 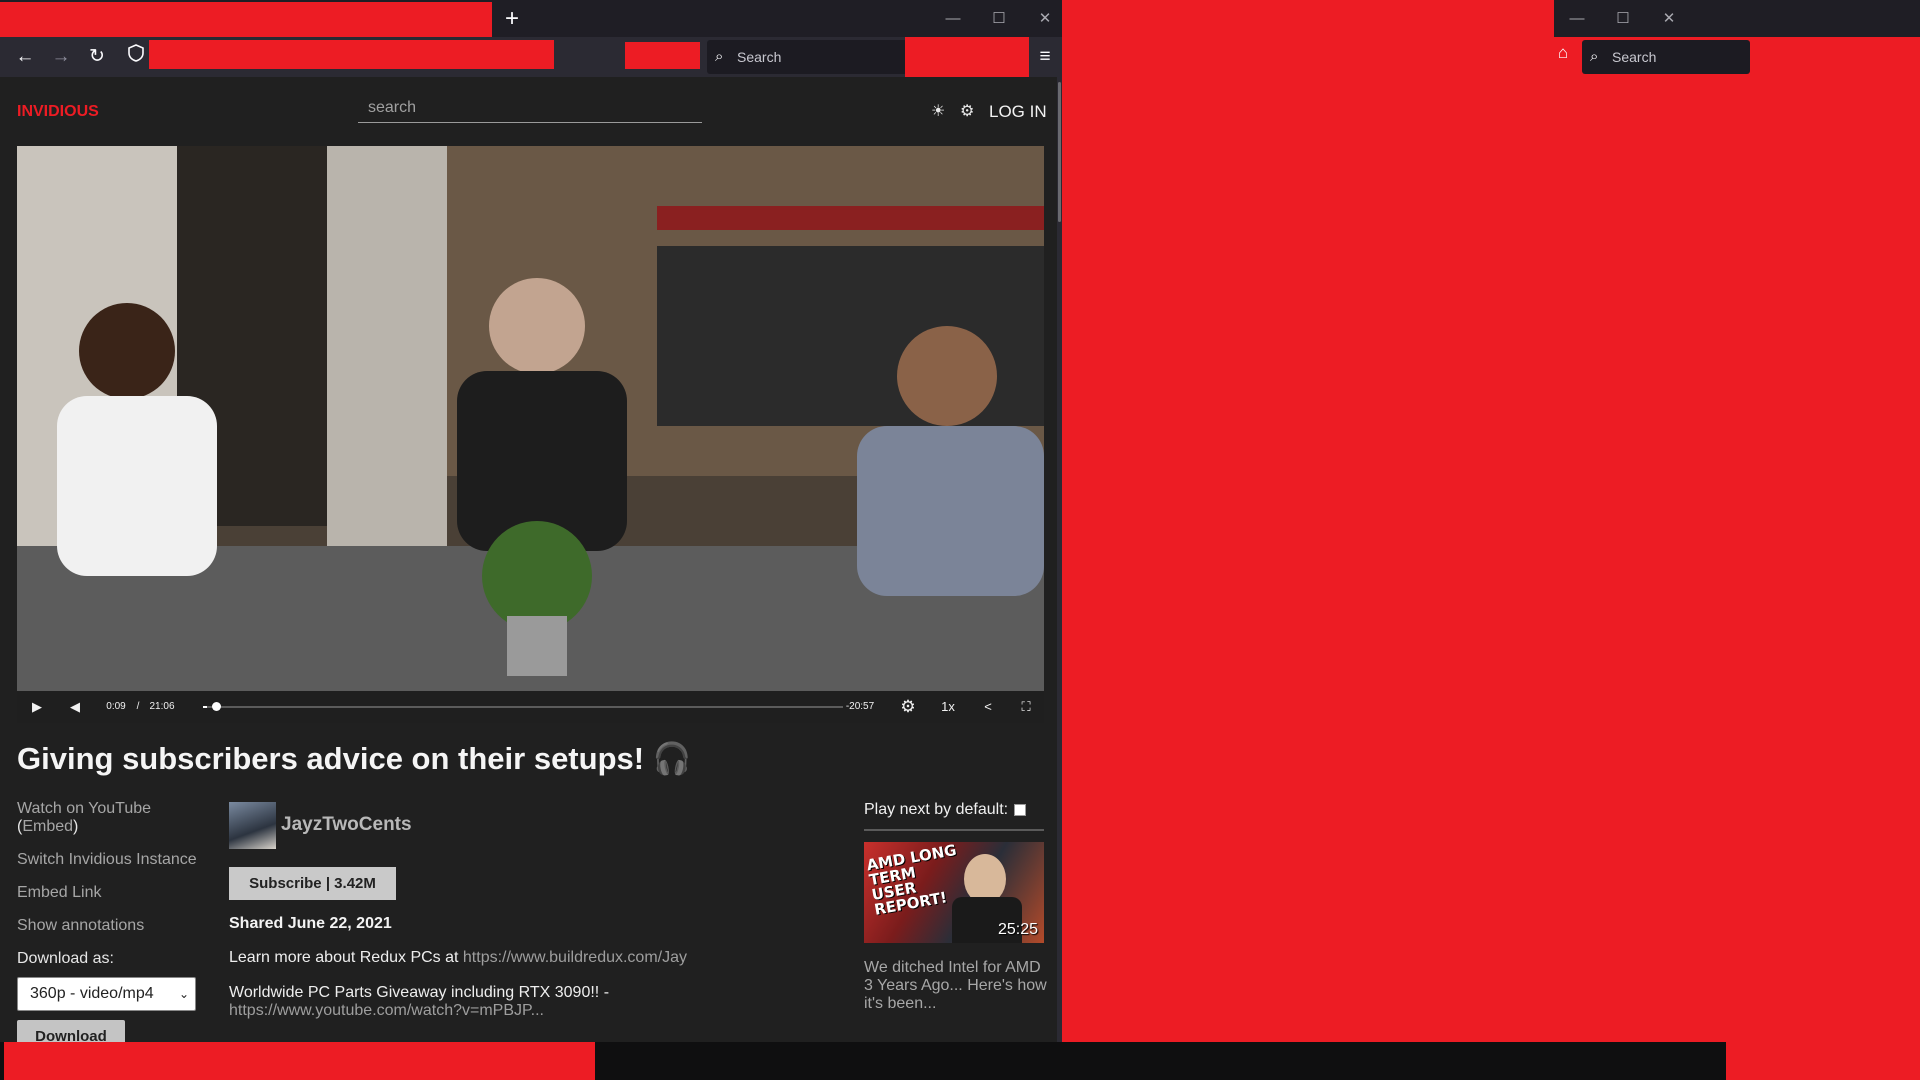 I want to click on second-window-search-input: ⌕ Search, so click(x=1666, y=57).